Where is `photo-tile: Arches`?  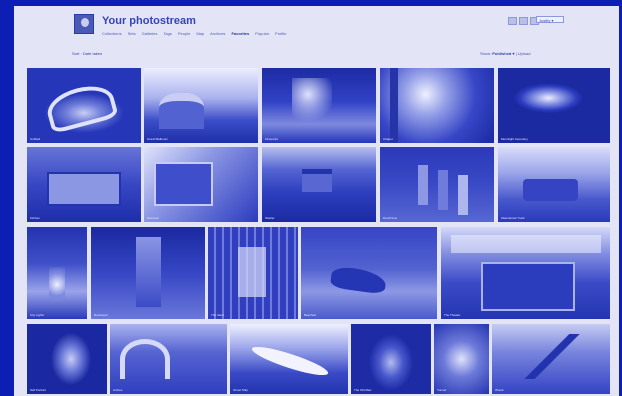
photo-tile: Arches is located at coordinates (168, 359).